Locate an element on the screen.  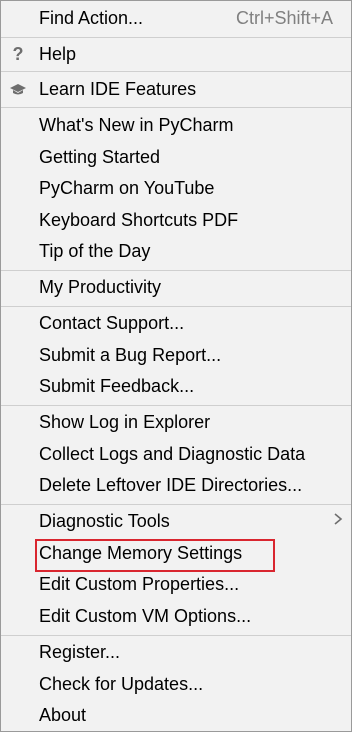
menu-item-pycharm-youtube: PyCharm on YouTube is located at coordinates (176, 188).